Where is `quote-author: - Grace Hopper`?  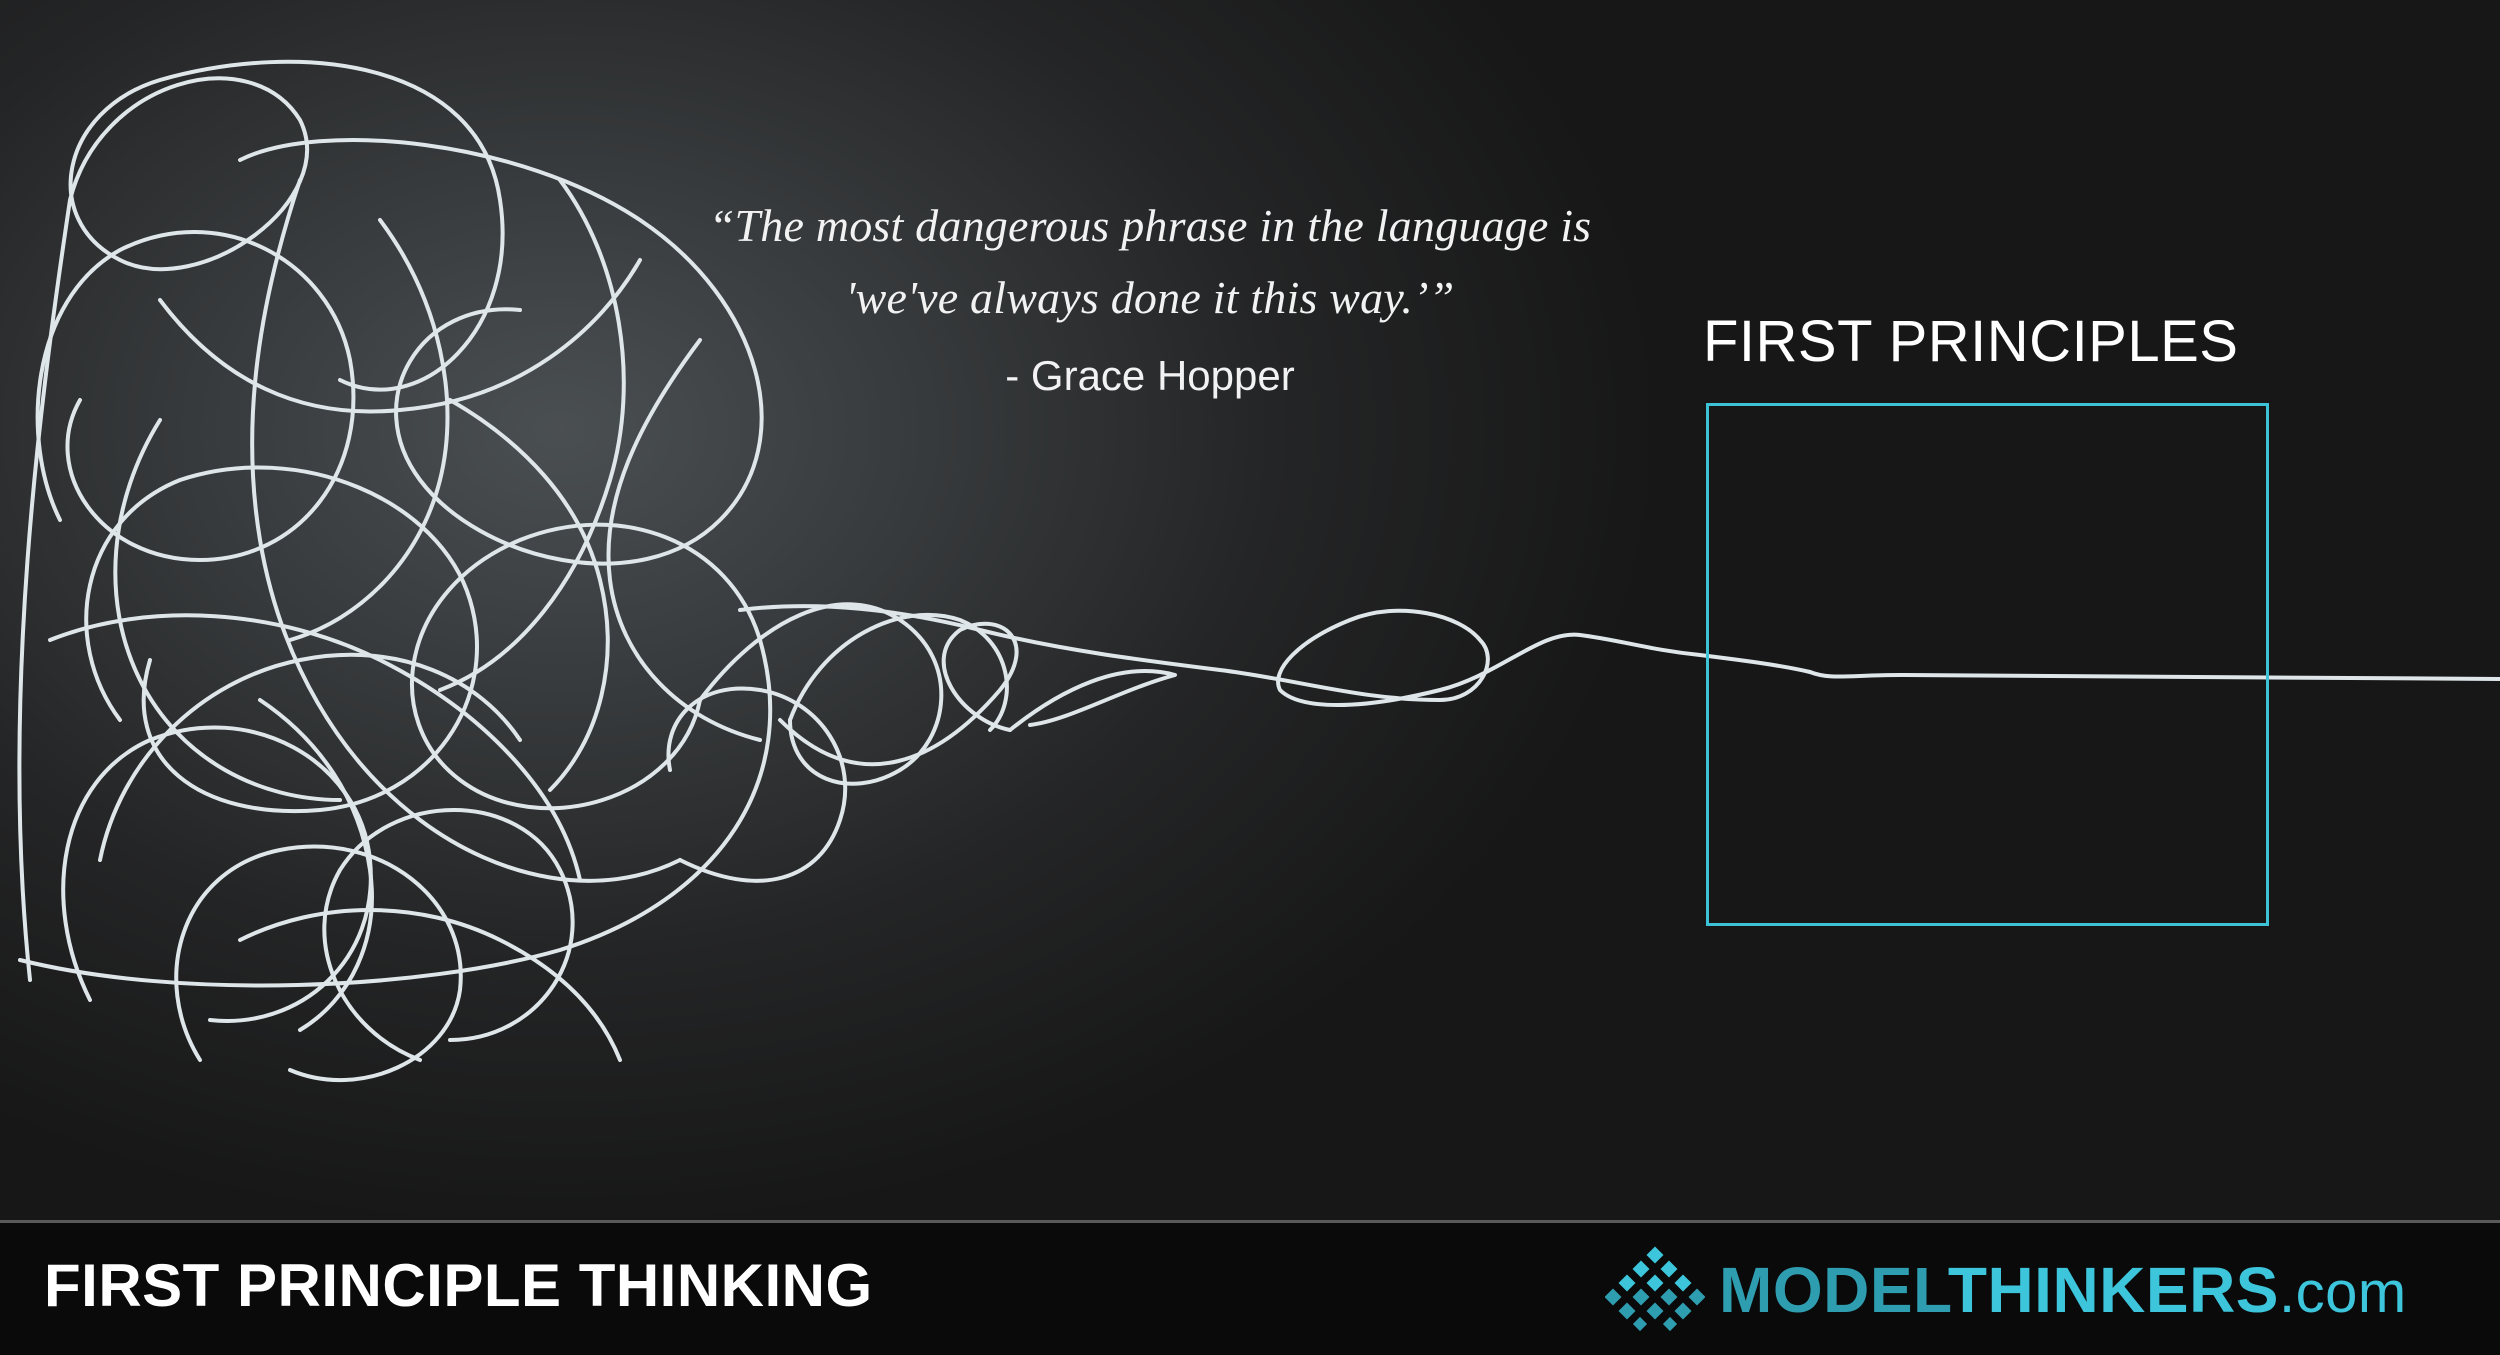 quote-author: - Grace Hopper is located at coordinates (1150, 375).